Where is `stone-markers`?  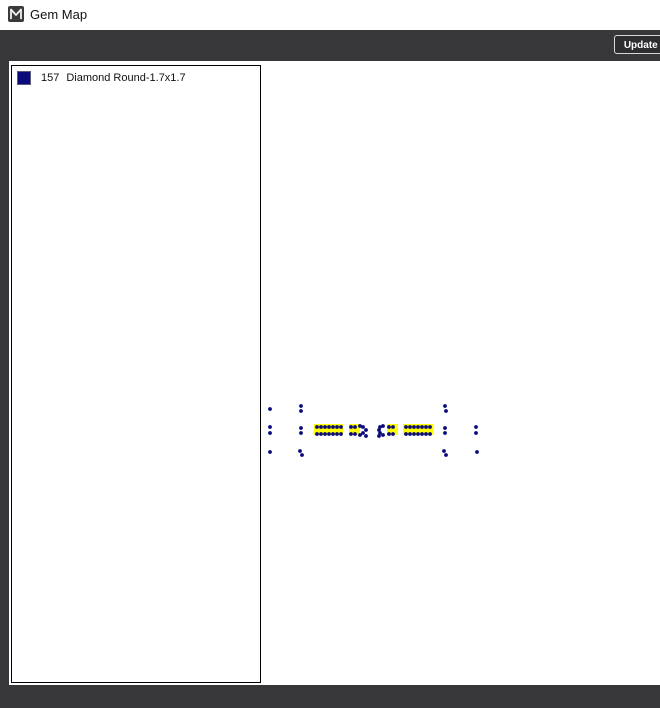 stone-markers is located at coordinates (373, 430).